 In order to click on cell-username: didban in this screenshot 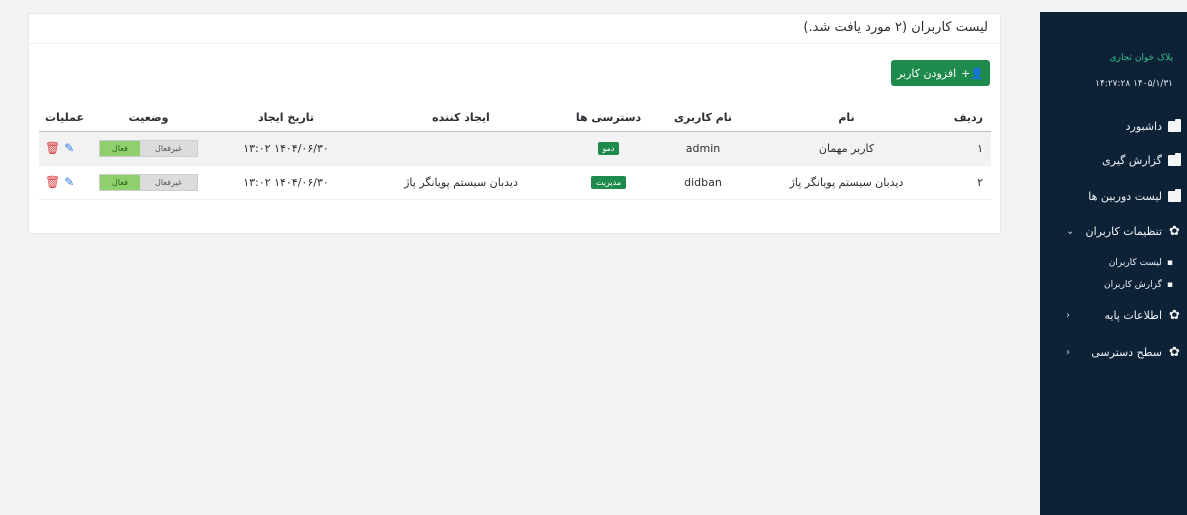, I will do `click(703, 182)`.